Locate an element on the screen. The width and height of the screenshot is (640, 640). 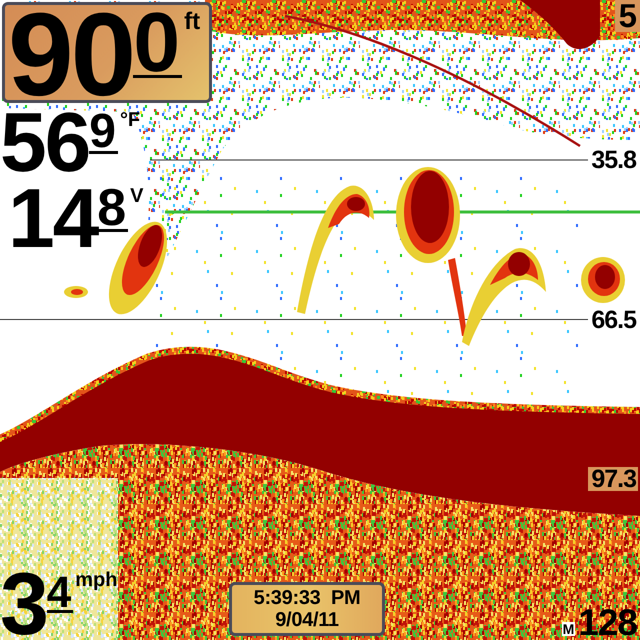
speed-unit: mph is located at coordinates (96, 580).